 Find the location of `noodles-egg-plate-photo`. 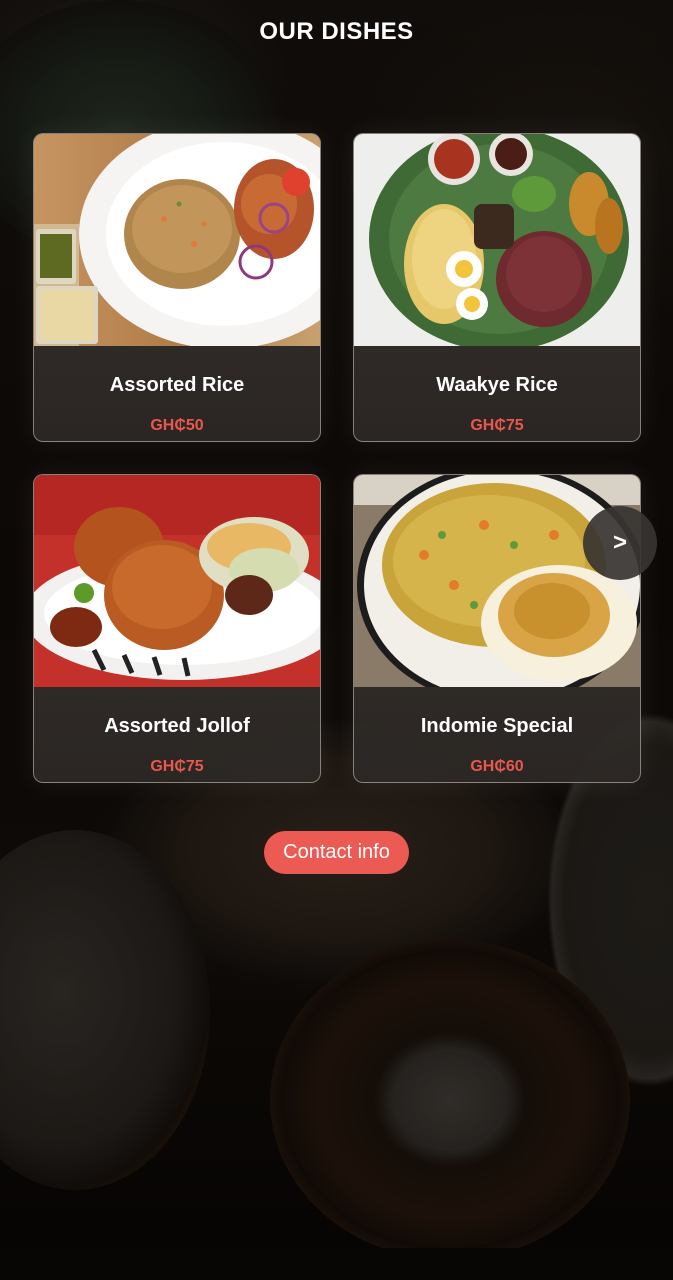

noodles-egg-plate-photo is located at coordinates (497, 581).